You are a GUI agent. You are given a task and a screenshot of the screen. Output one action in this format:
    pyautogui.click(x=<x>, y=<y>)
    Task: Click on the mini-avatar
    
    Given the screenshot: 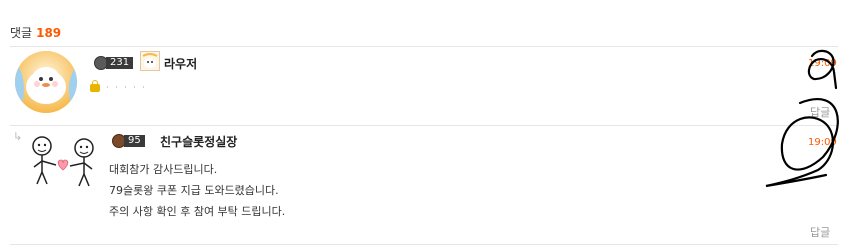 What is the action you would take?
    pyautogui.click(x=150, y=61)
    